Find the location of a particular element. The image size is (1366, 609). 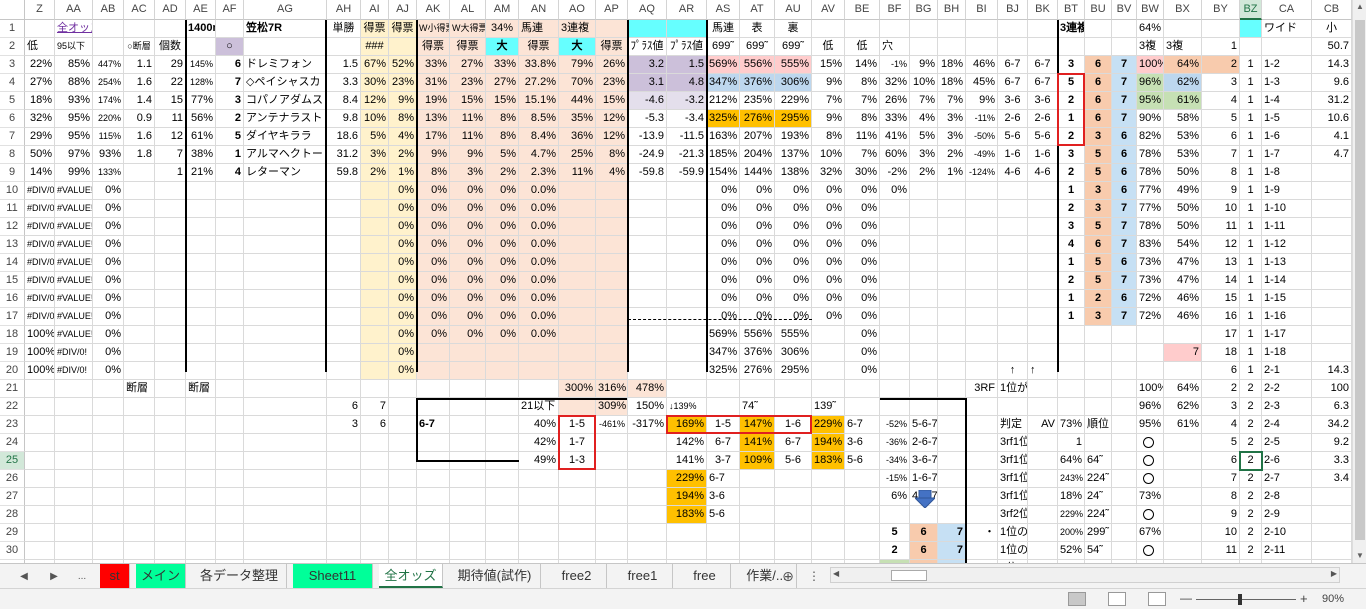

cell: 53% is located at coordinates (1183, 137).